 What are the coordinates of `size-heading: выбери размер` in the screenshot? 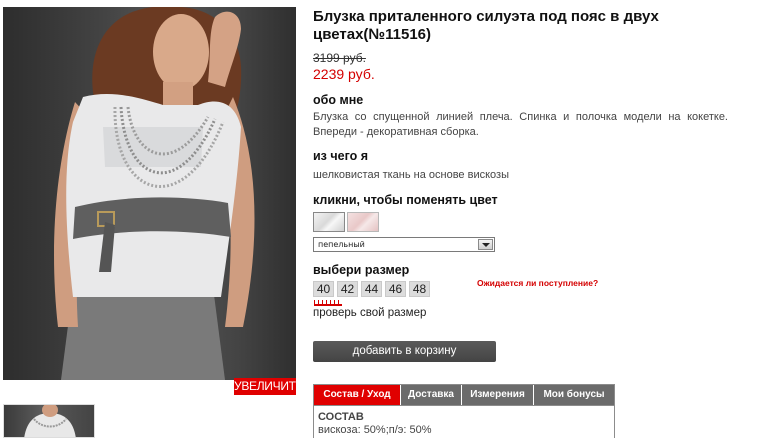 It's located at (361, 270).